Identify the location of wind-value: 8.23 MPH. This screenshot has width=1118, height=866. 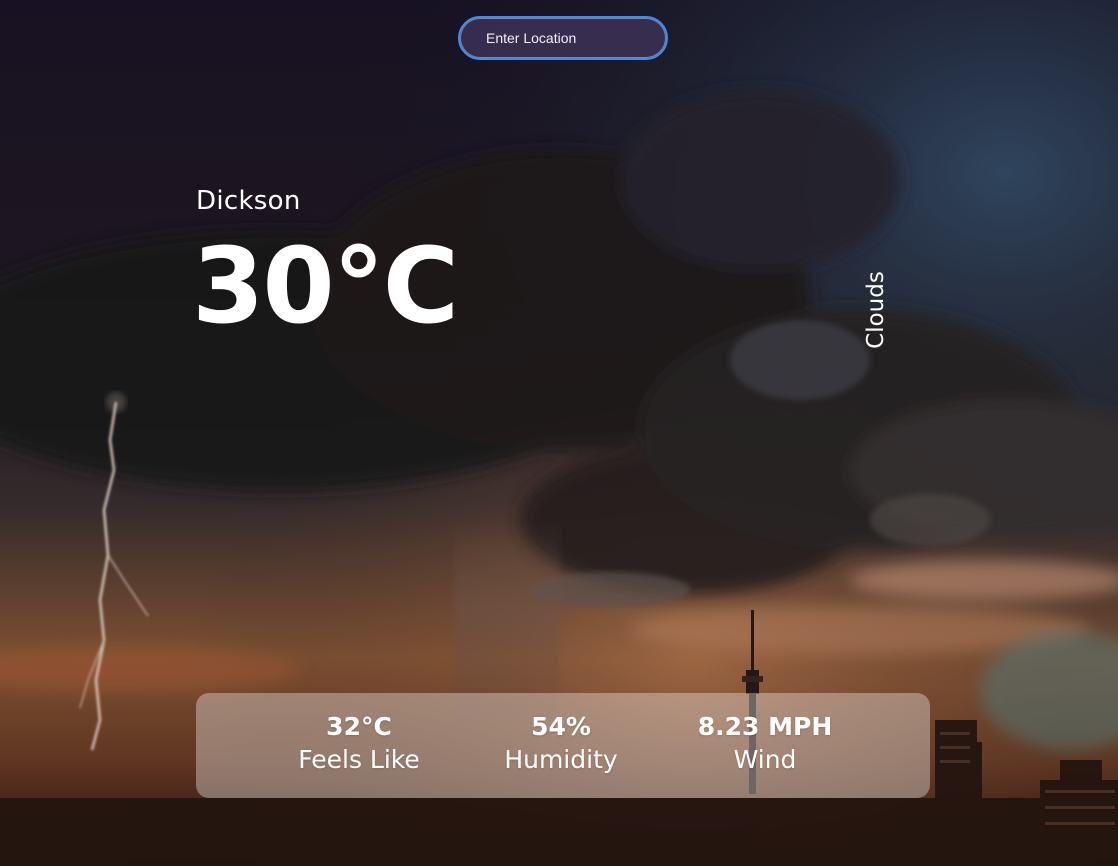
(765, 726).